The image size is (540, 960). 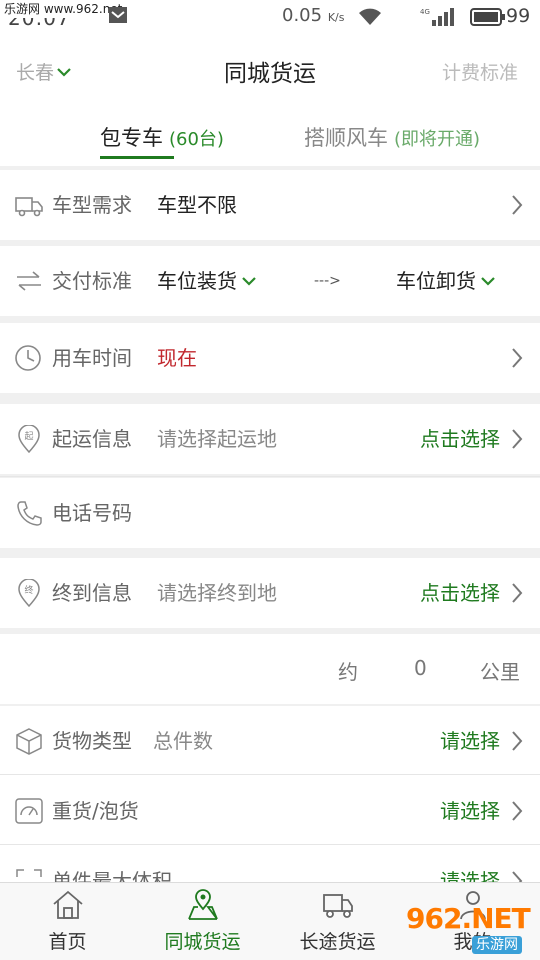 What do you see at coordinates (197, 205) in the screenshot?
I see `vehicle-type-value: 车型不限` at bounding box center [197, 205].